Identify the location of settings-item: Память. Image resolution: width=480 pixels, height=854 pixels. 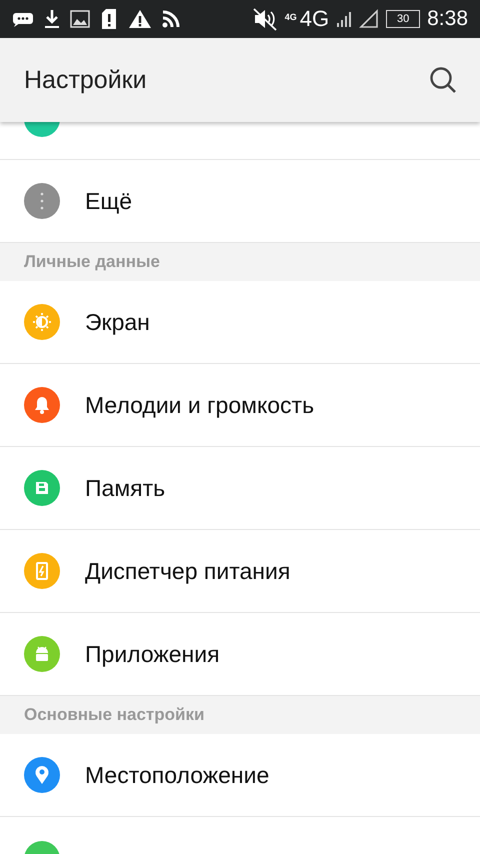
(240, 488).